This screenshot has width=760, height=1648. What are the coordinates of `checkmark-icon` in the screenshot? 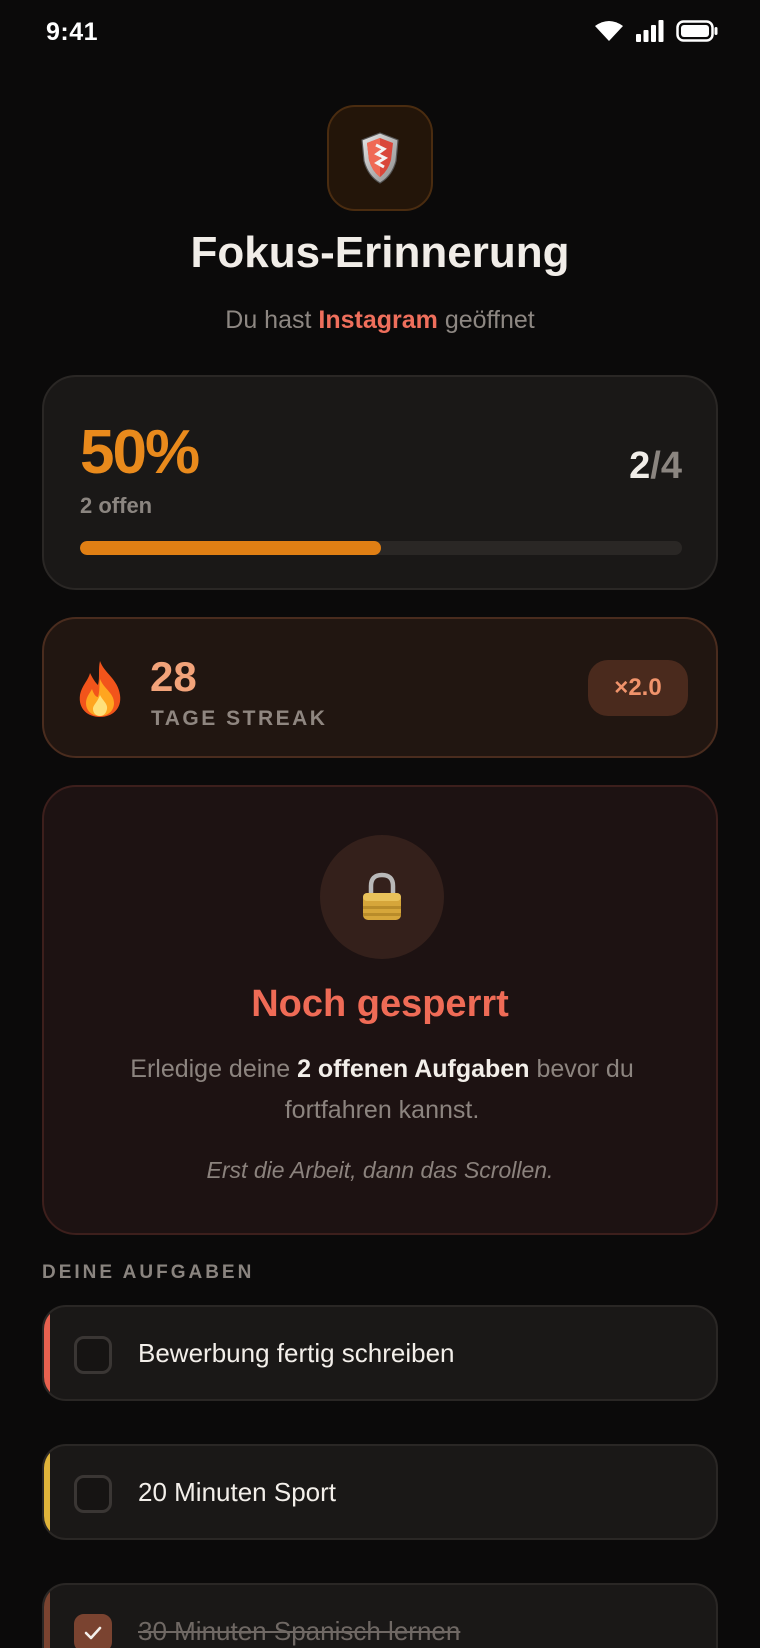 It's located at (93, 1633).